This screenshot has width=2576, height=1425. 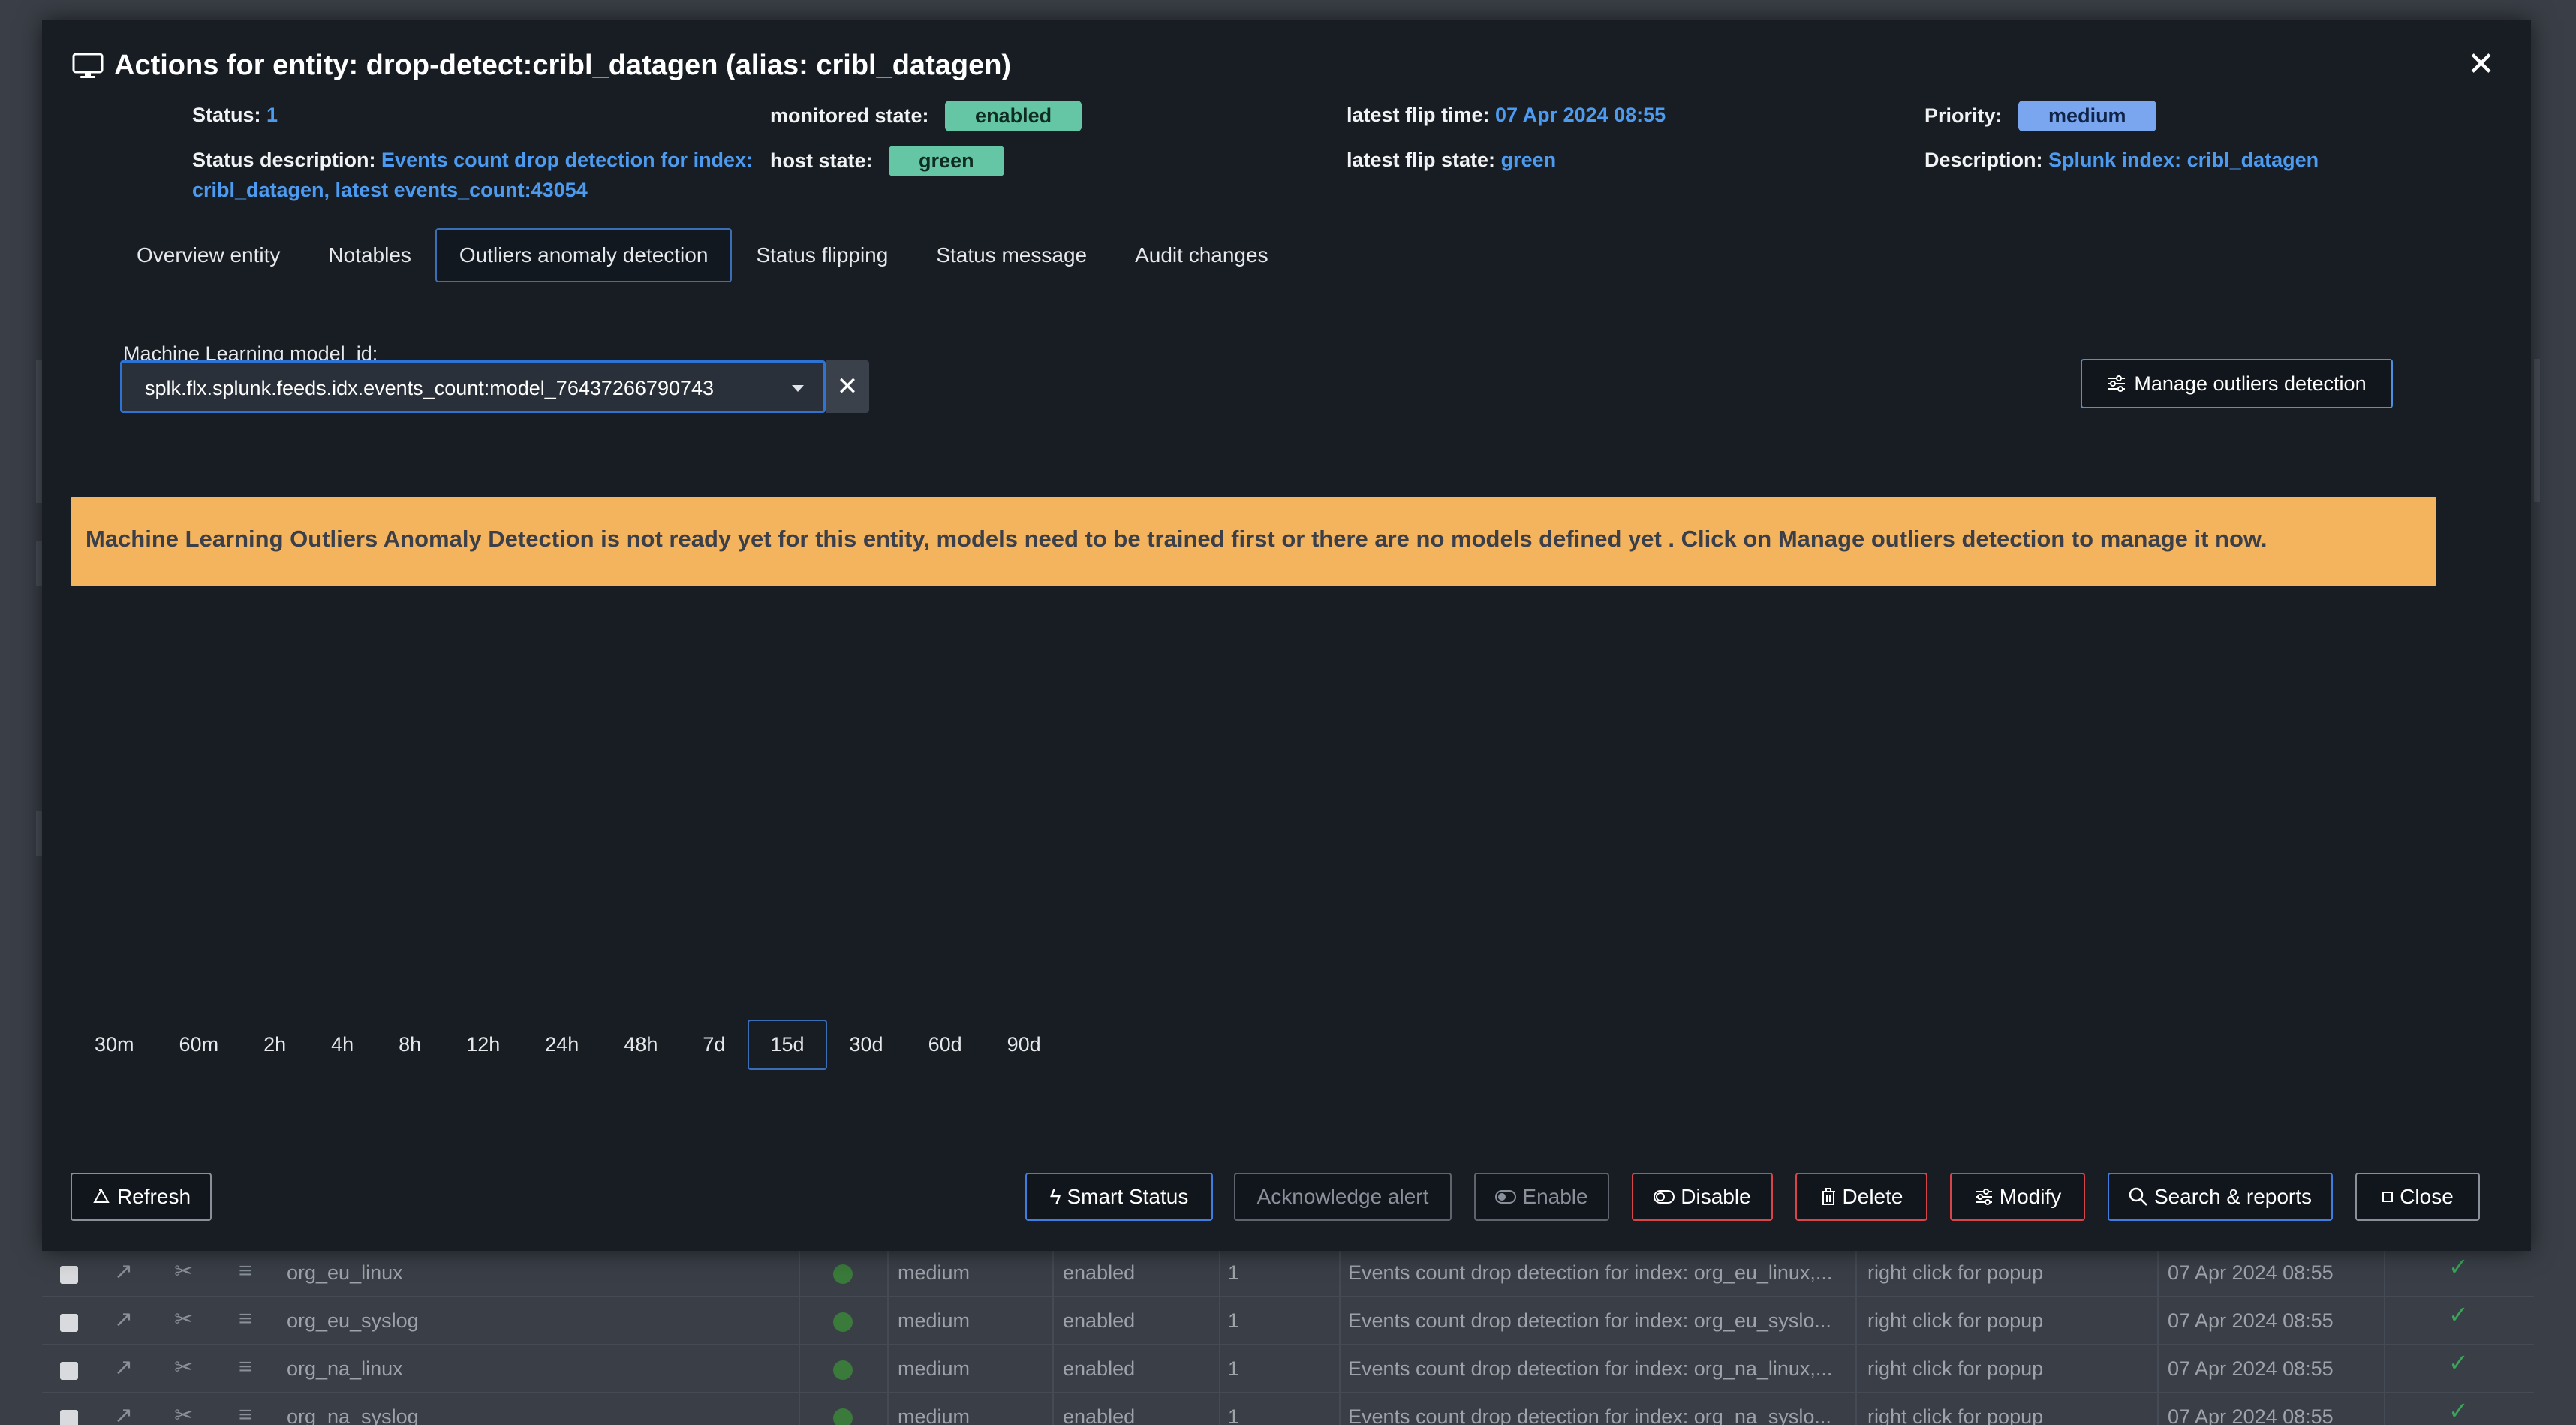 What do you see at coordinates (822, 255) in the screenshot?
I see `tab-status-flipping: Status flipping` at bounding box center [822, 255].